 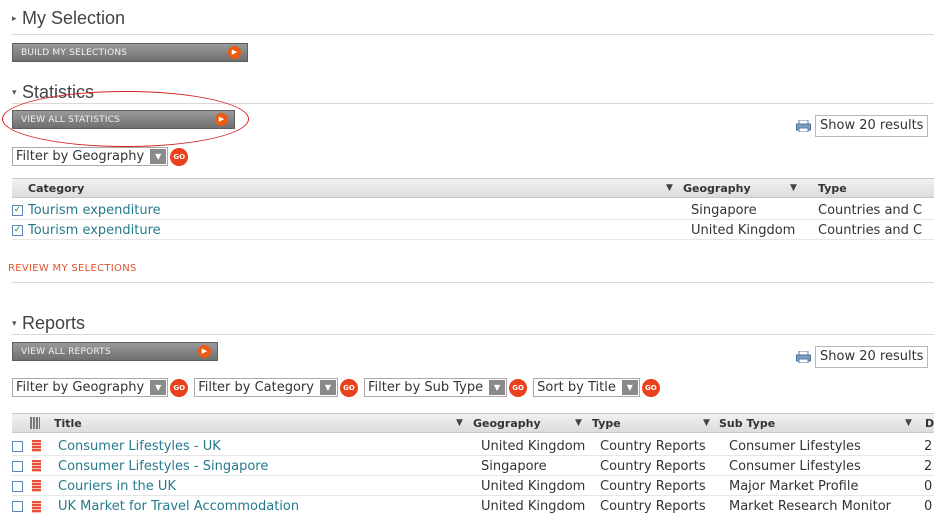 I want to click on row-subtype: Major Market Profile, so click(x=794, y=486).